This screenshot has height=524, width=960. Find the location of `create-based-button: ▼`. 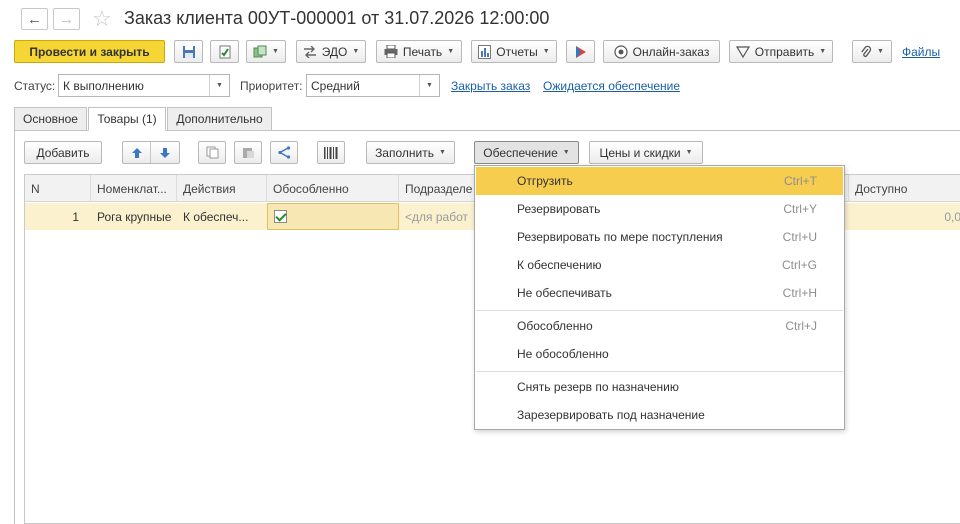

create-based-button: ▼ is located at coordinates (266, 51).